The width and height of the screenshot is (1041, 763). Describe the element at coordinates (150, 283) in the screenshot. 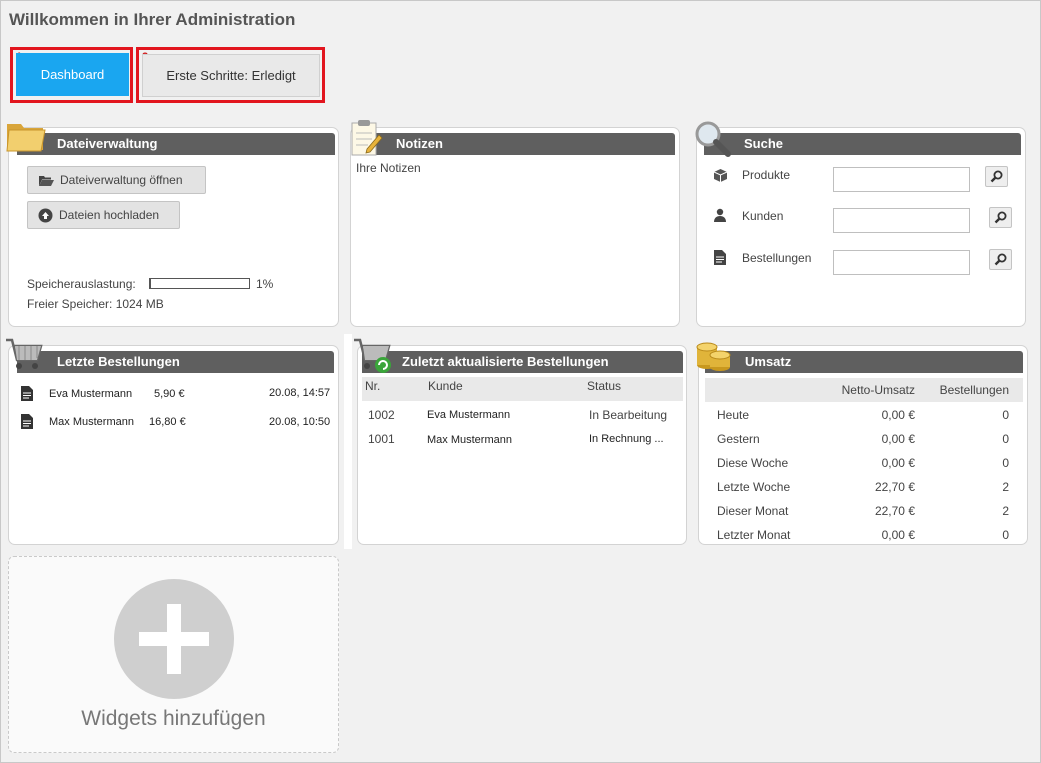

I see `storage-progress-fill` at that location.